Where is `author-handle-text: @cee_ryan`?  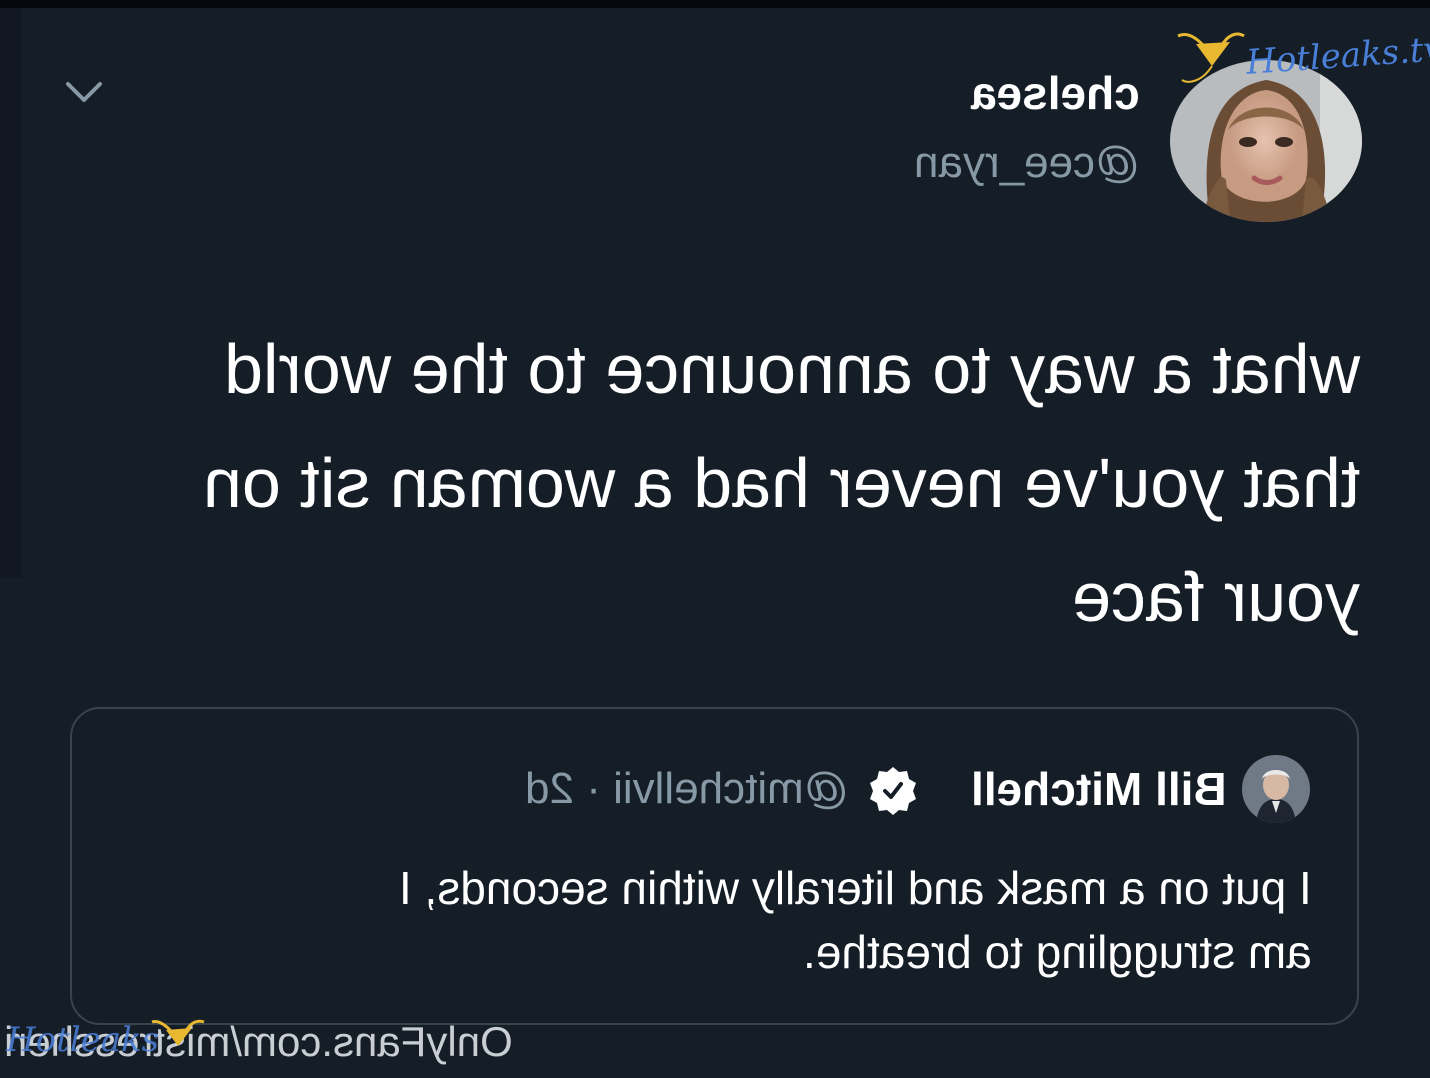
author-handle-text: @cee_ryan is located at coordinates (1027, 162).